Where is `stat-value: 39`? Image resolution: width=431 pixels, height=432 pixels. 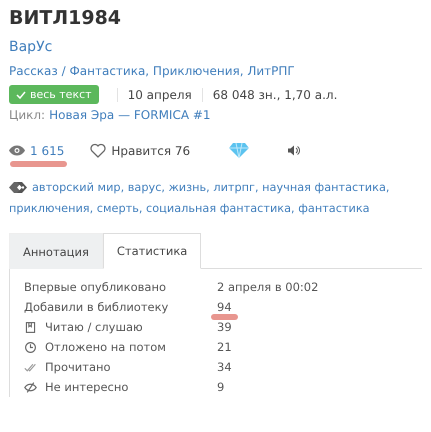
stat-value: 39 is located at coordinates (224, 327).